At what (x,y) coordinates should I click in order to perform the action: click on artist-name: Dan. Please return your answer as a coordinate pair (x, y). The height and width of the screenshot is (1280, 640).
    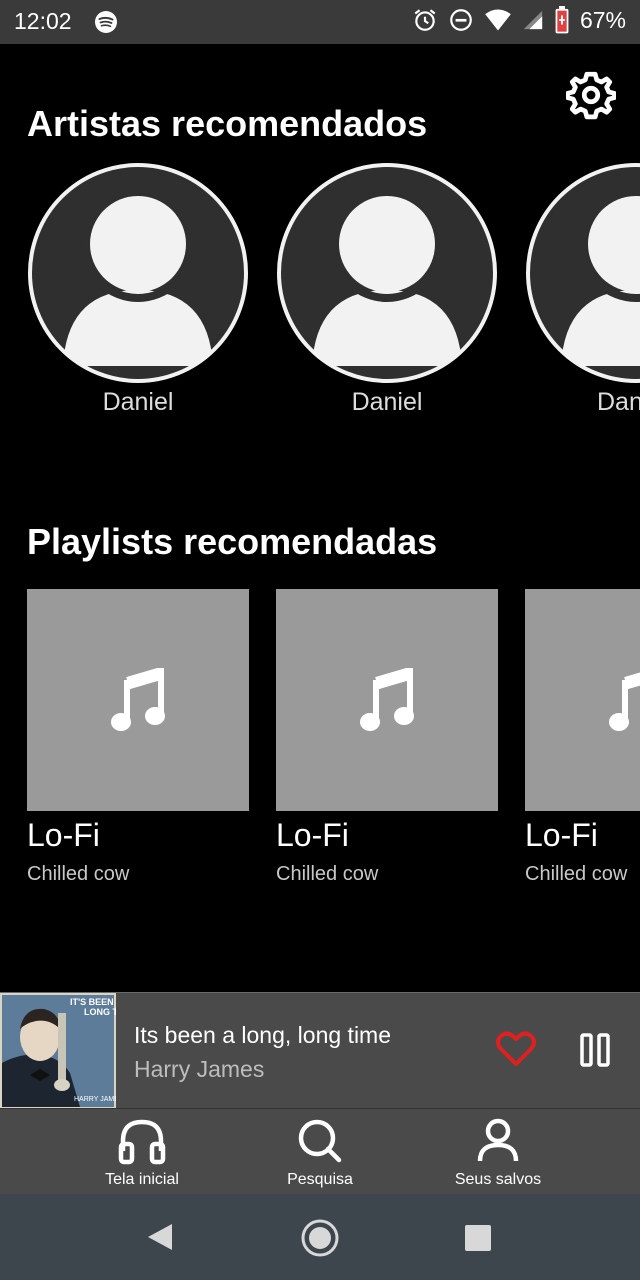
    Looking at the image, I should click on (618, 402).